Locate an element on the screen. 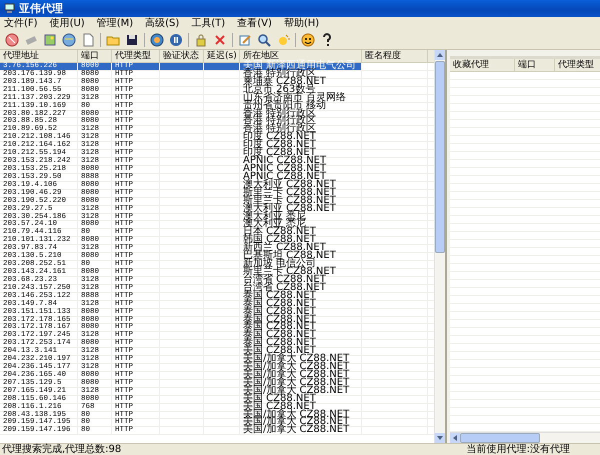 The height and width of the screenshot is (455, 600). menu-item: 工具(T) is located at coordinates (208, 23).